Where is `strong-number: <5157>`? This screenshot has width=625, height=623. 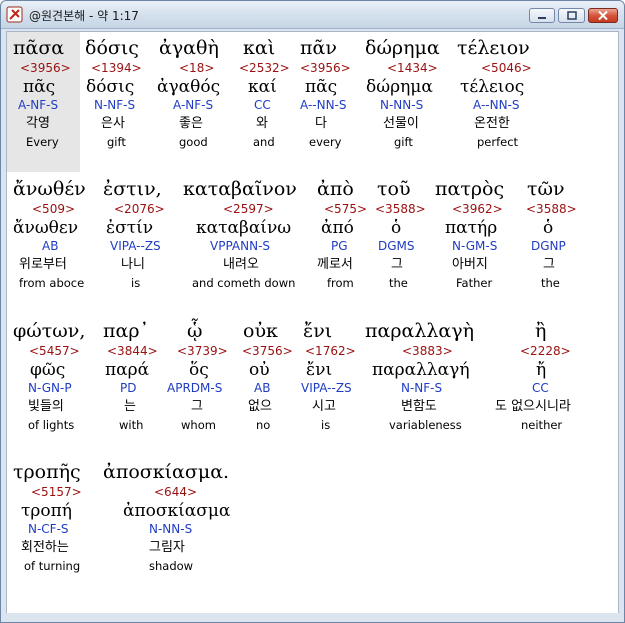
strong-number: <5157> is located at coordinates (56, 492).